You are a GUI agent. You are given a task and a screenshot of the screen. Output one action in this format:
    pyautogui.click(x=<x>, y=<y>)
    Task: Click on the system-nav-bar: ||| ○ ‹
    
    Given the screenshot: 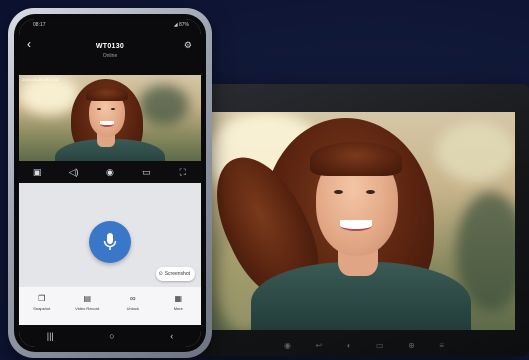 What is the action you would take?
    pyautogui.click(x=110, y=336)
    